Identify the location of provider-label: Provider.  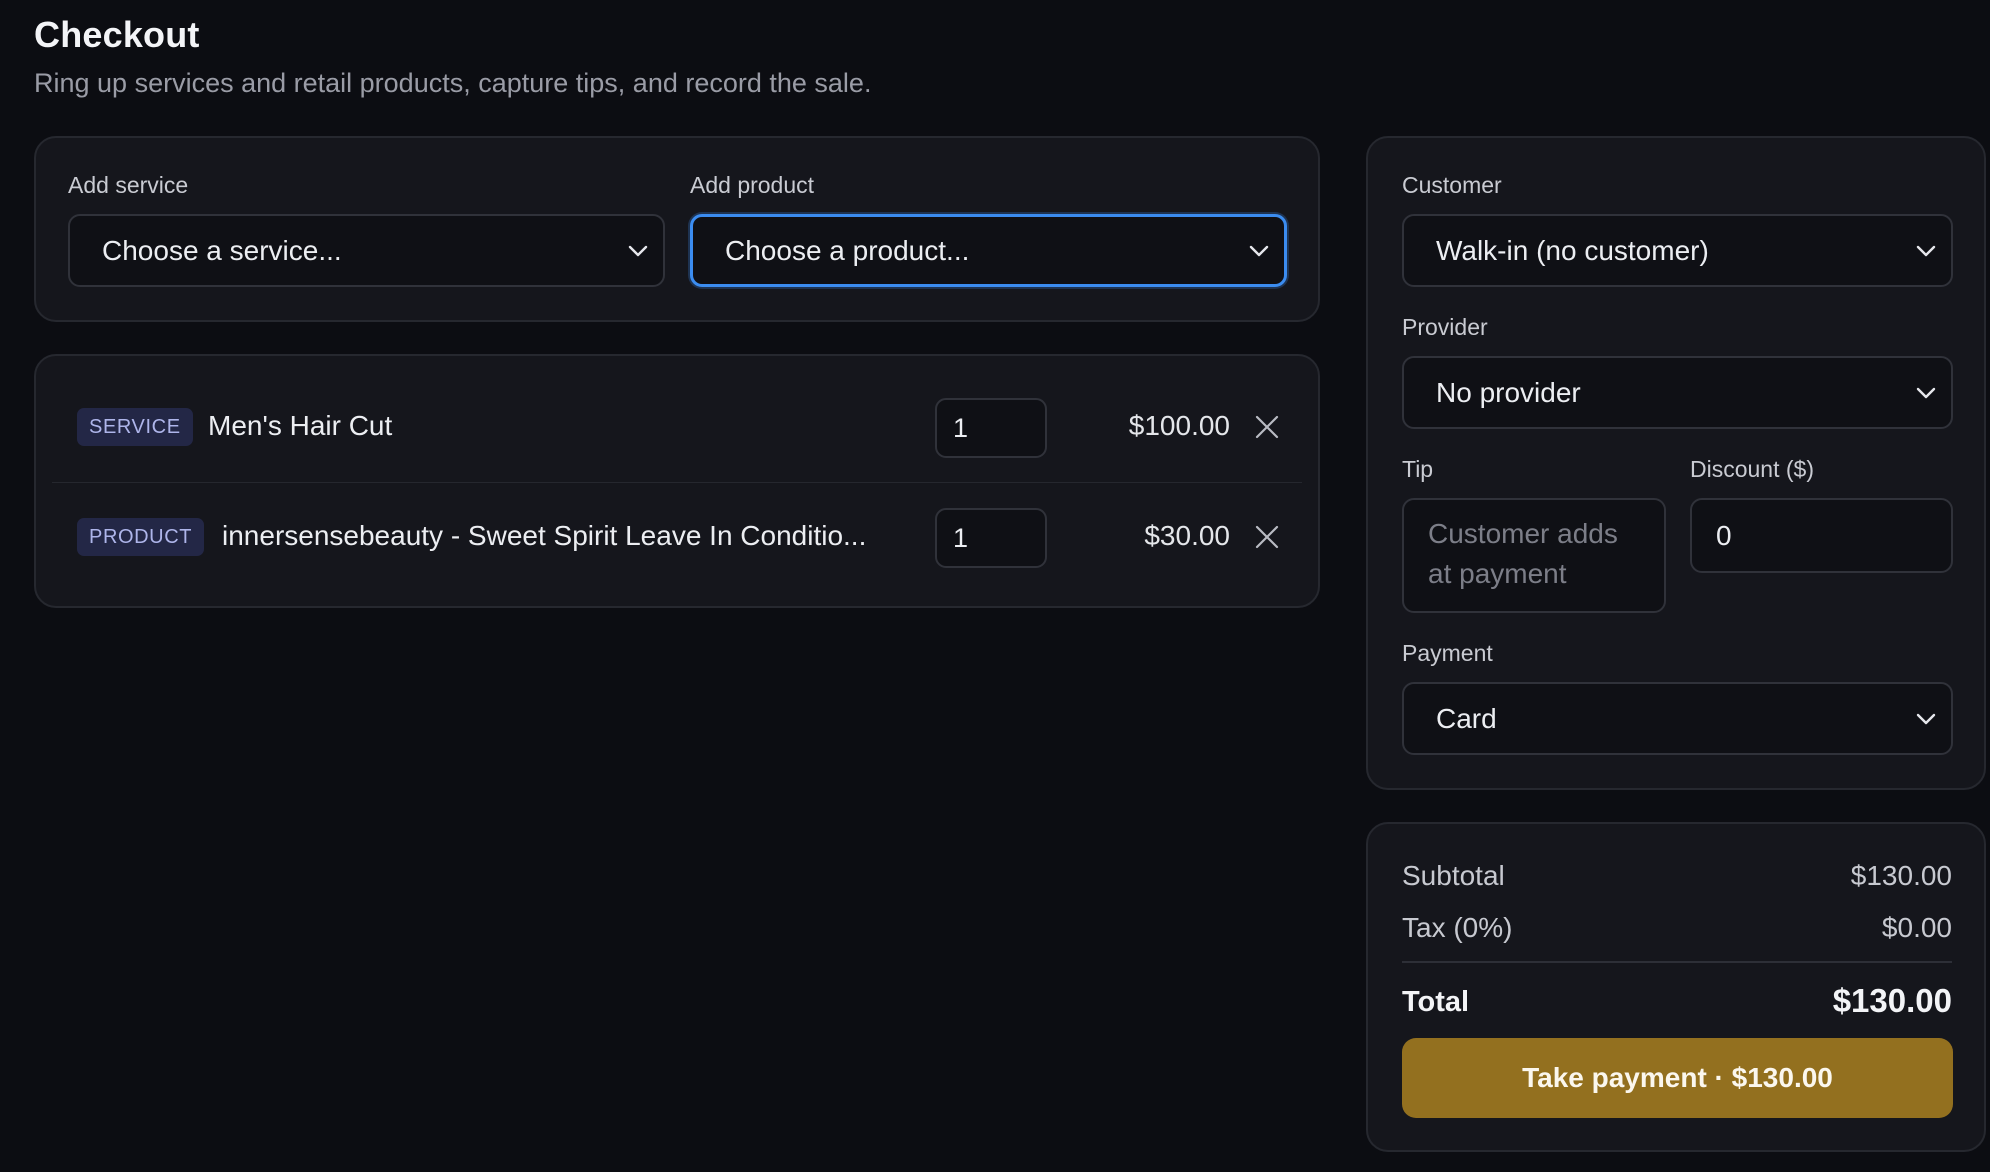
(1445, 327).